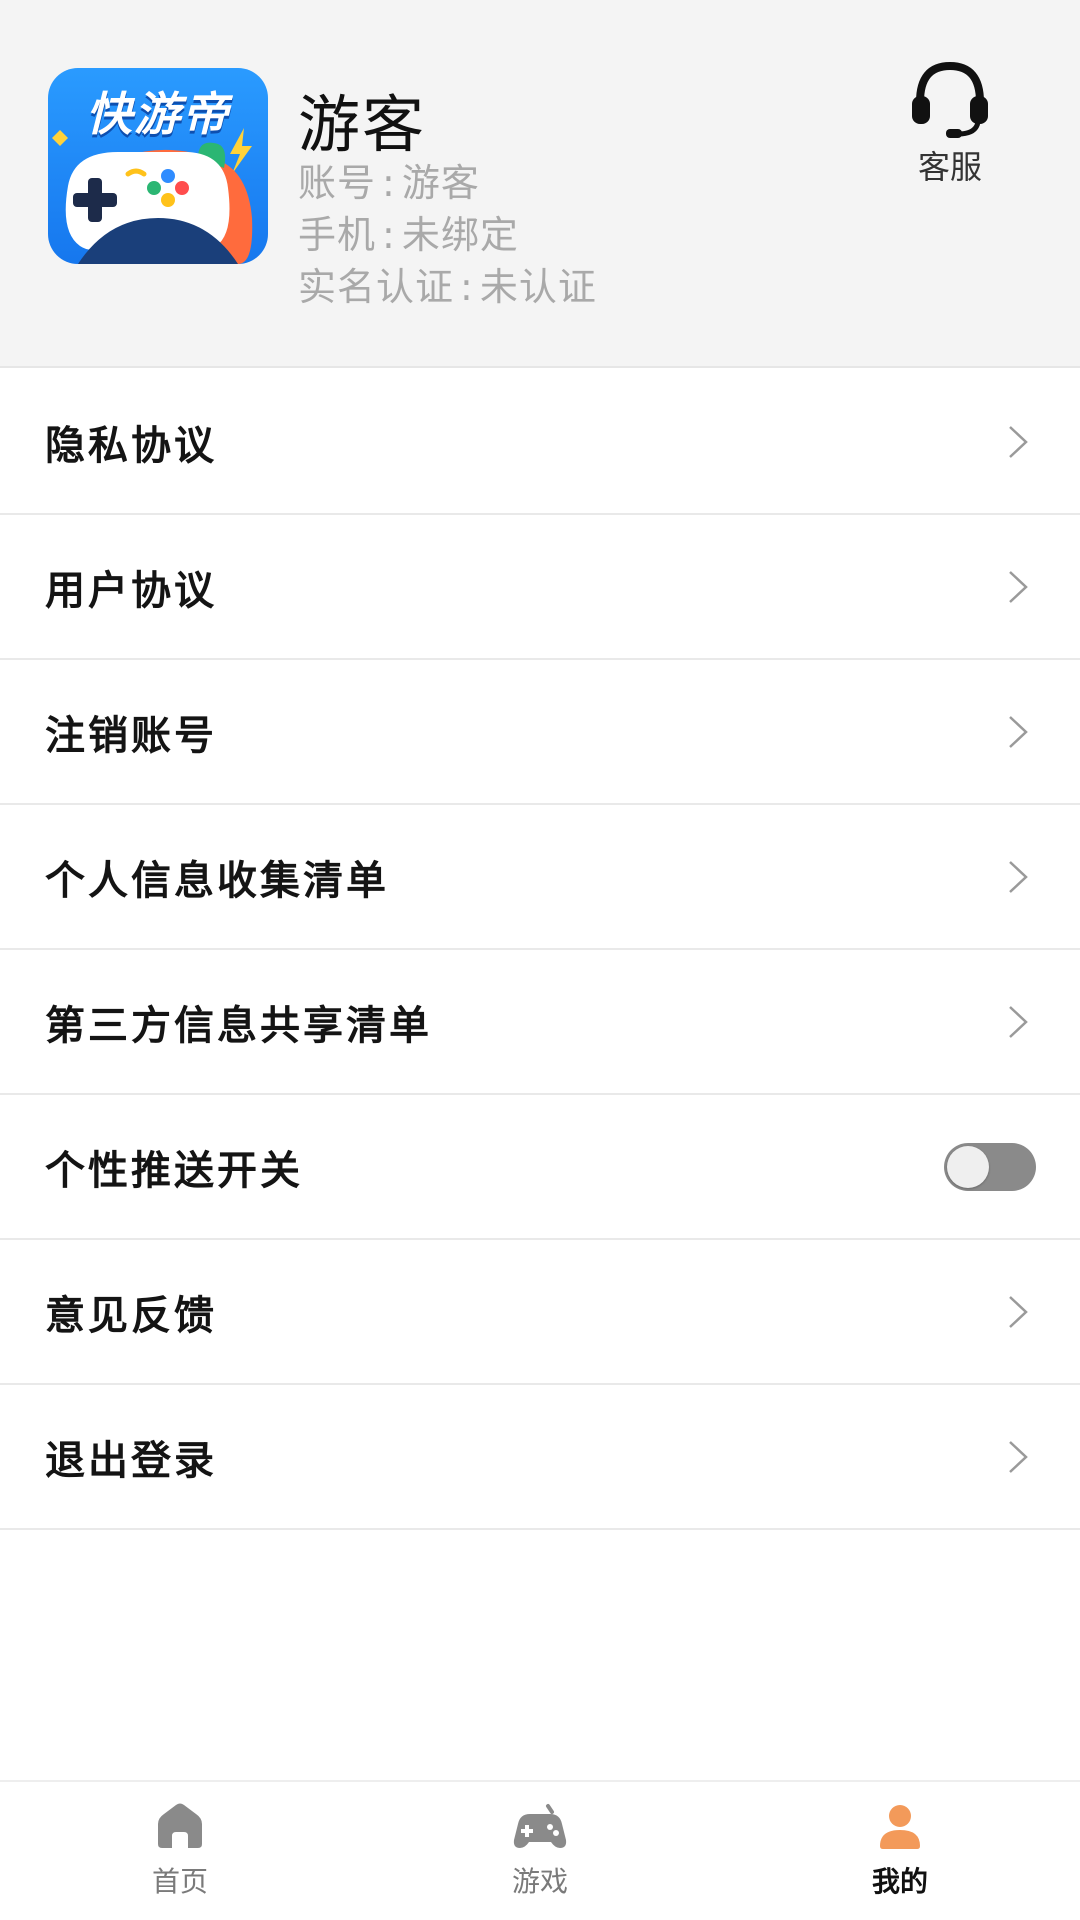 Image resolution: width=1080 pixels, height=1920 pixels. I want to click on menu-item-privacy-policy: 隐私协议, so click(540, 442).